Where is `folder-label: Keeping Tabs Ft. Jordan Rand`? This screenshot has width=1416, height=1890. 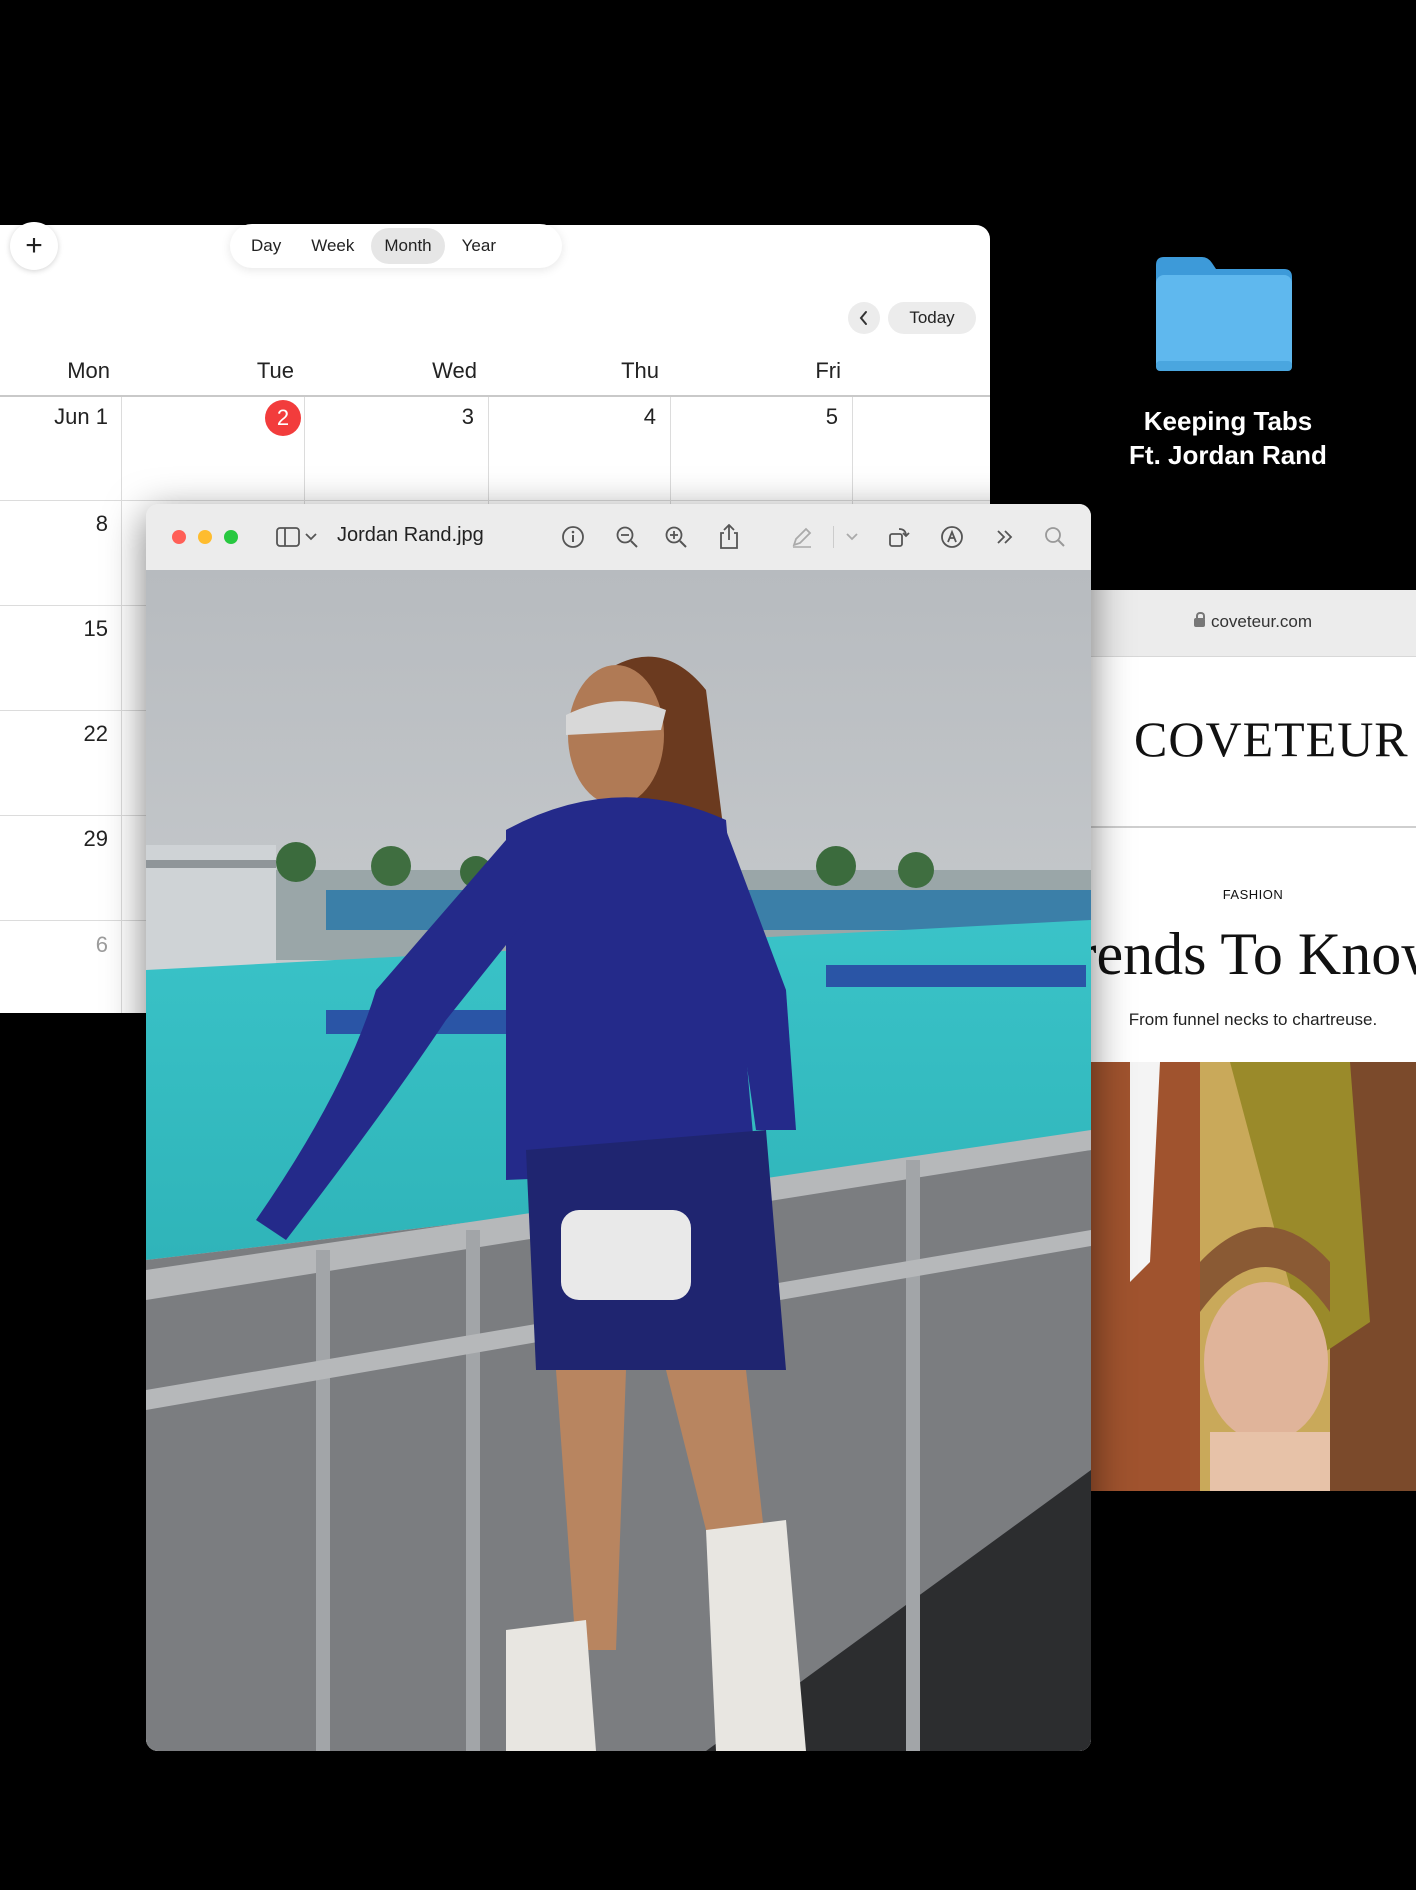
folder-label: Keeping Tabs Ft. Jordan Rand is located at coordinates (1228, 438).